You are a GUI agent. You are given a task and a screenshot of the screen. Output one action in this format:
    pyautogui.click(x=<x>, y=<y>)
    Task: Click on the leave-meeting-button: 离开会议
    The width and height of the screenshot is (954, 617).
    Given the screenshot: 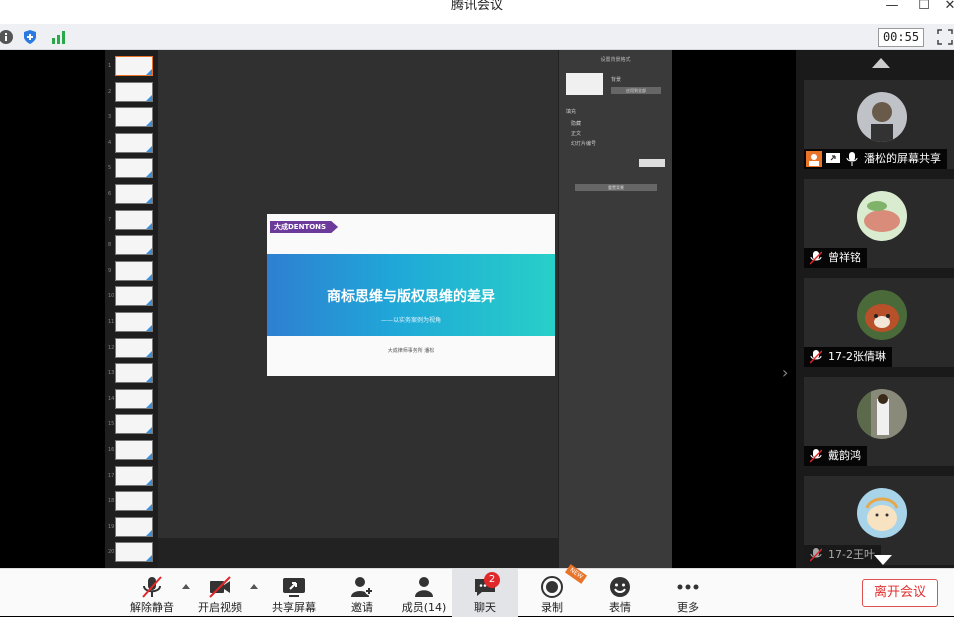 What is the action you would take?
    pyautogui.click(x=900, y=593)
    